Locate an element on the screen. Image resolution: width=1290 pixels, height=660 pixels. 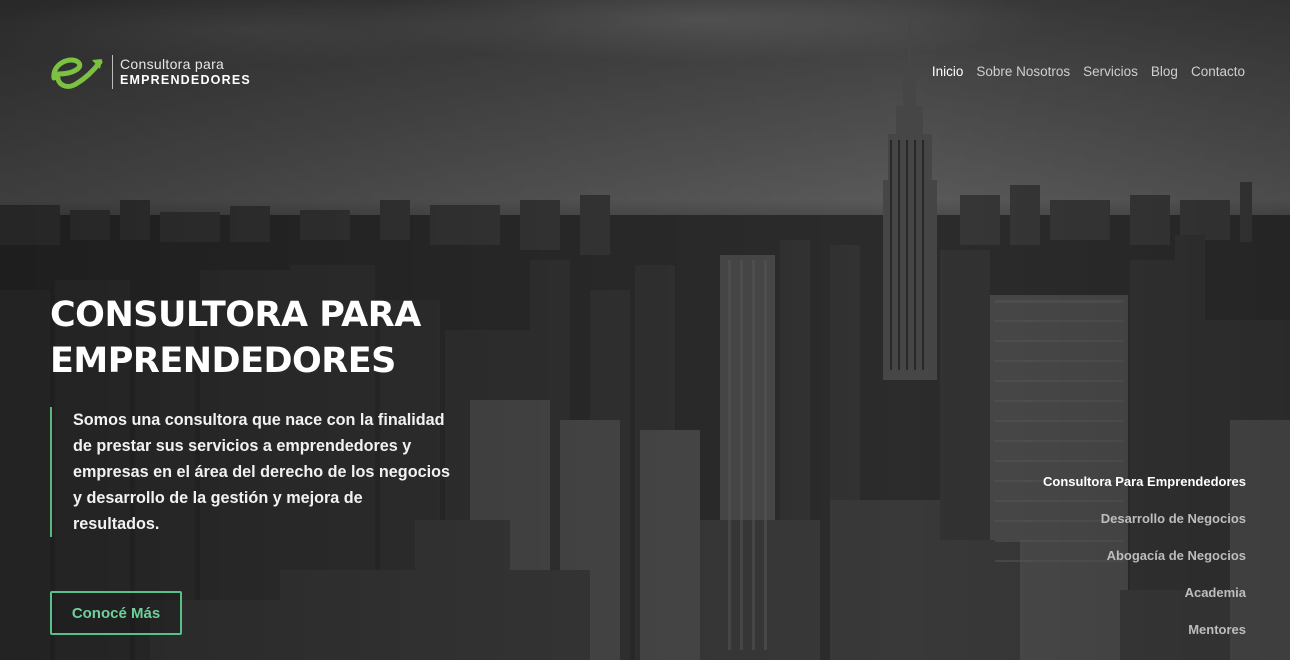
site-logo: Consultora para EMPRENDEDORES is located at coordinates (149, 72).